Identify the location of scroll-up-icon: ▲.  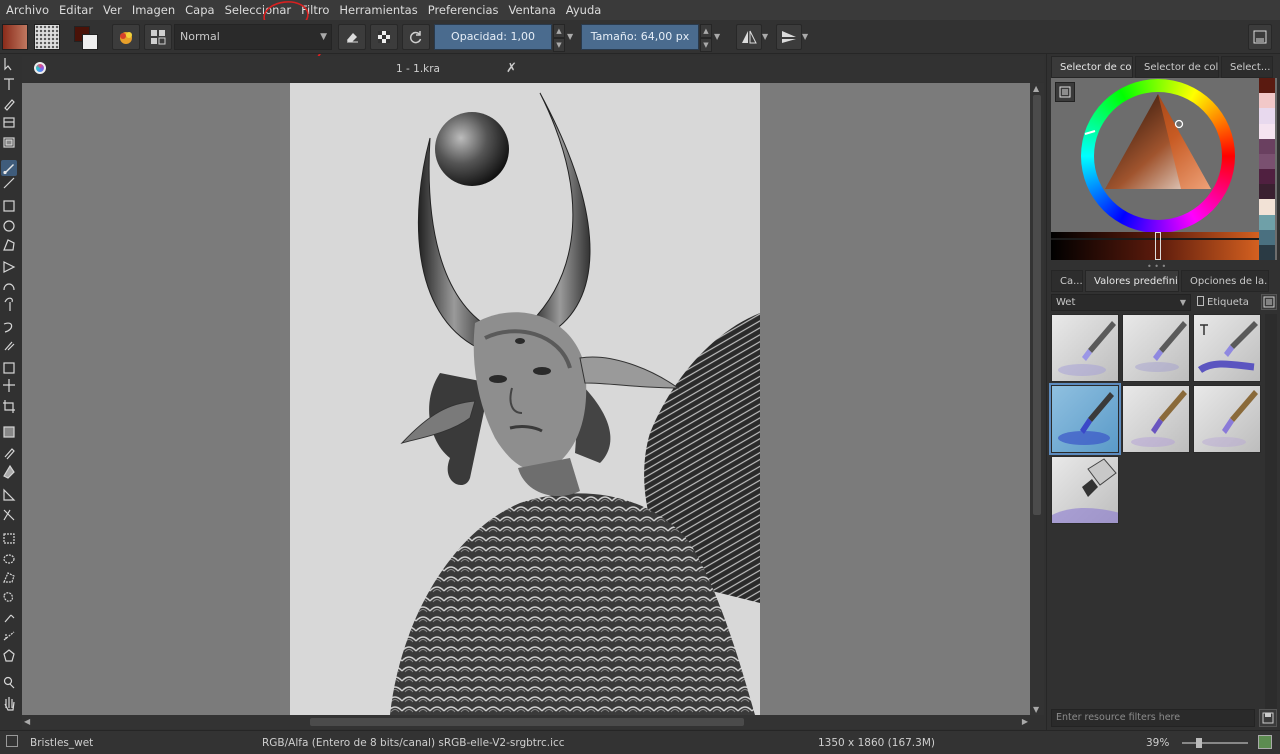
(1036, 88).